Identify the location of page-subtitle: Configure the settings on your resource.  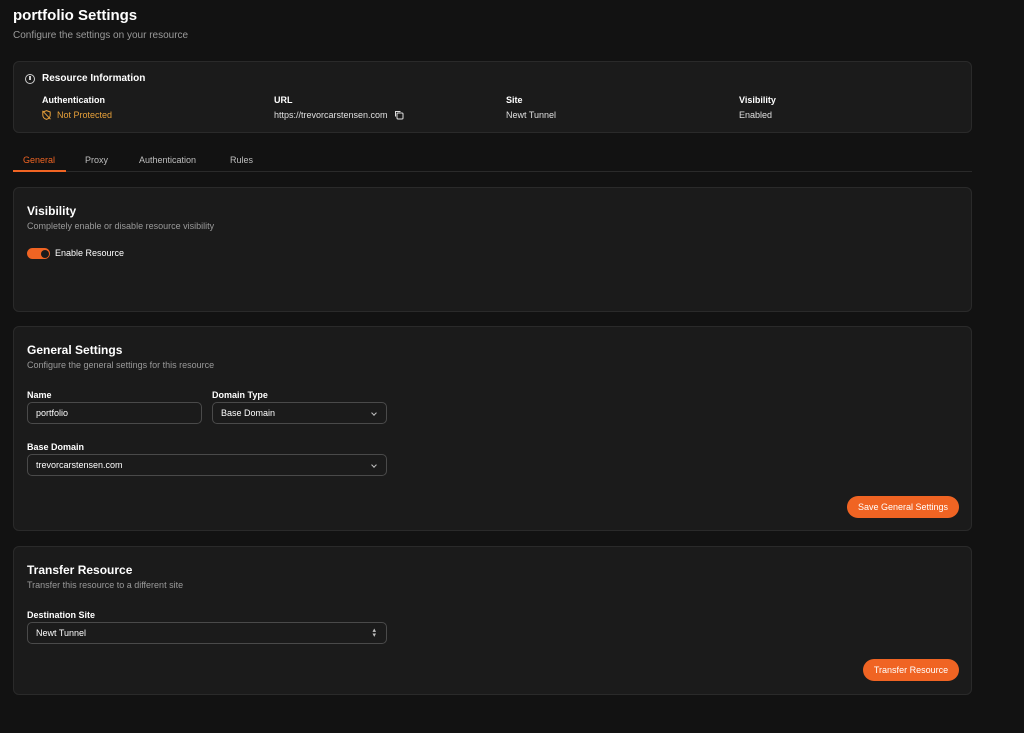
(101, 35).